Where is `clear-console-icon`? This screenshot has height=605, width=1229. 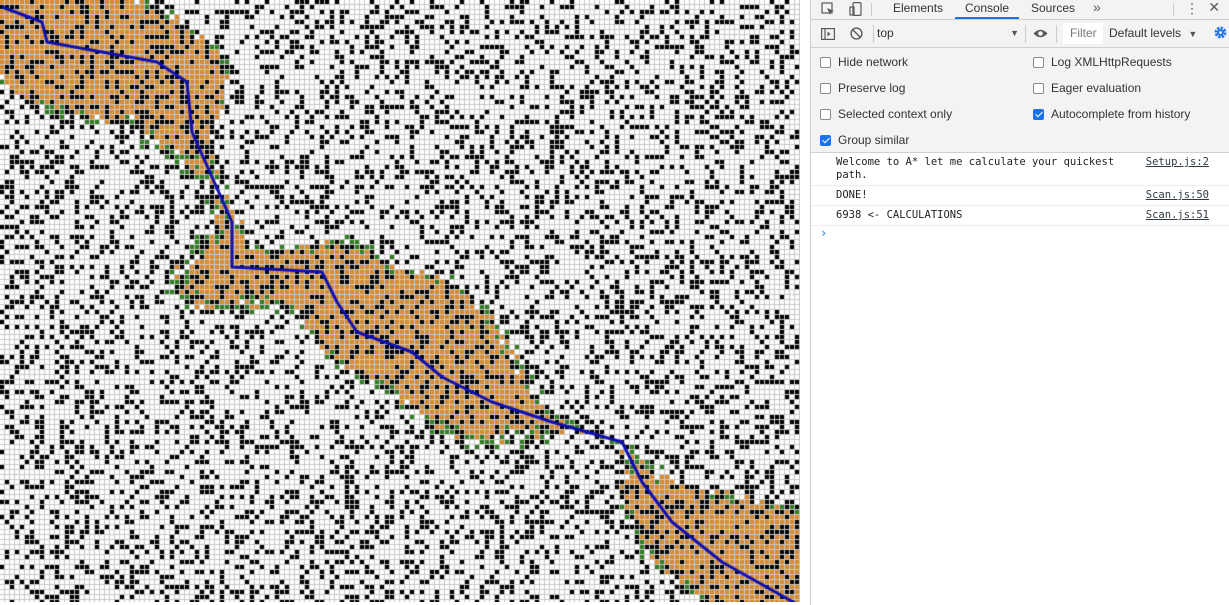
clear-console-icon is located at coordinates (856, 33).